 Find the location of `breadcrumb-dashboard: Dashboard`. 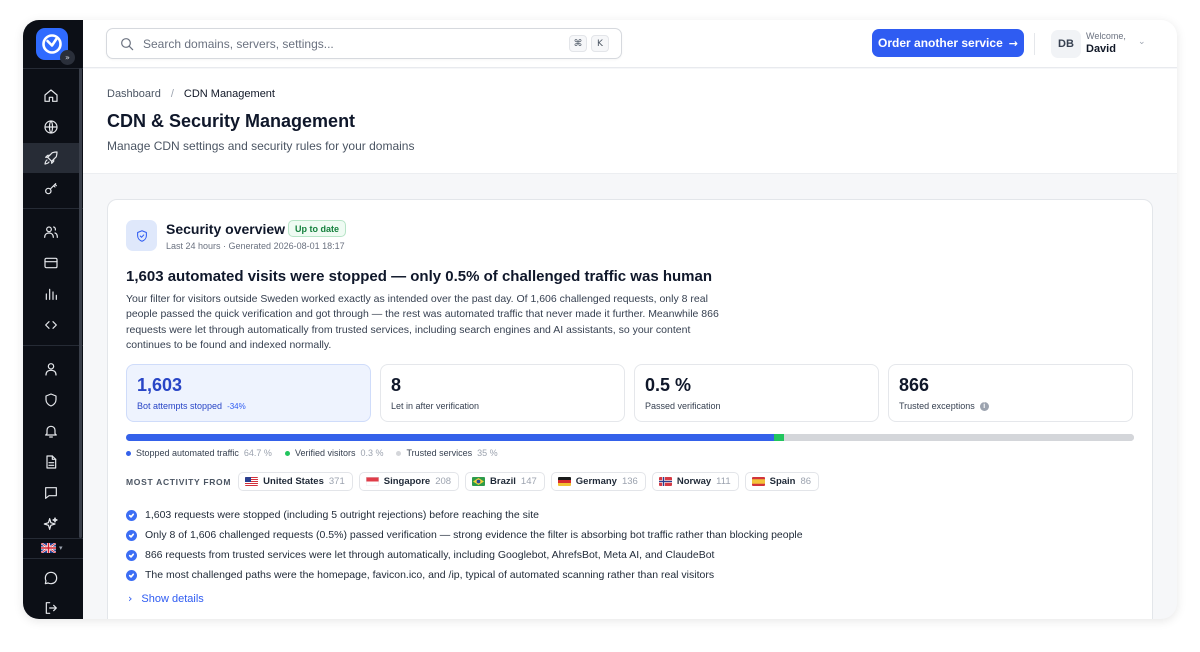

breadcrumb-dashboard: Dashboard is located at coordinates (134, 94).